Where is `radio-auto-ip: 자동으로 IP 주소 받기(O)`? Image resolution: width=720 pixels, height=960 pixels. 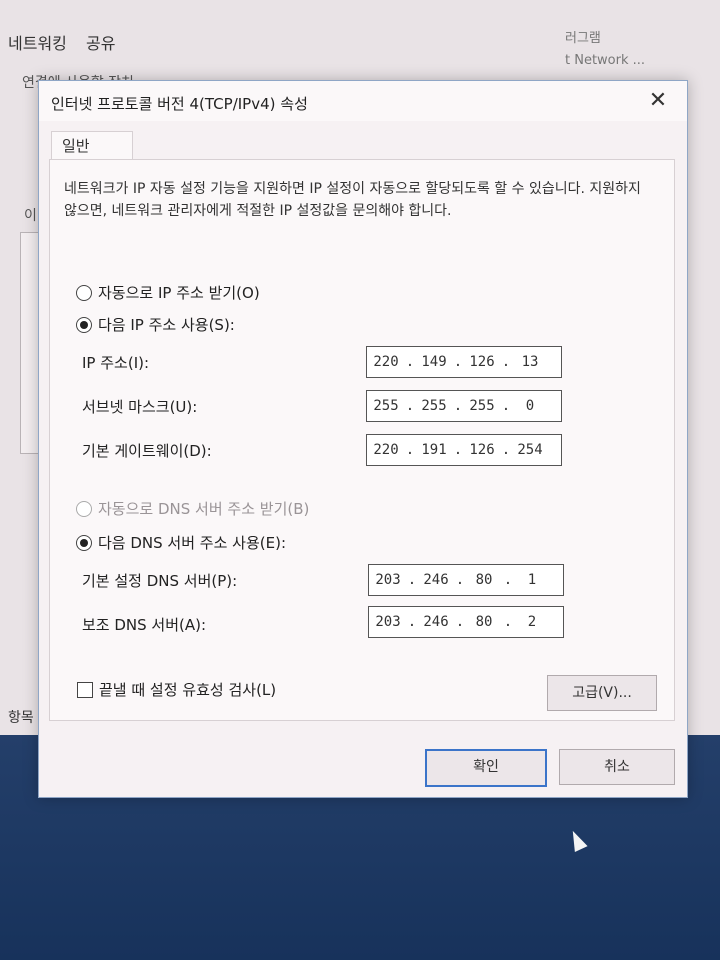
radio-auto-ip: 자동으로 IP 주소 받기(O) is located at coordinates (168, 292).